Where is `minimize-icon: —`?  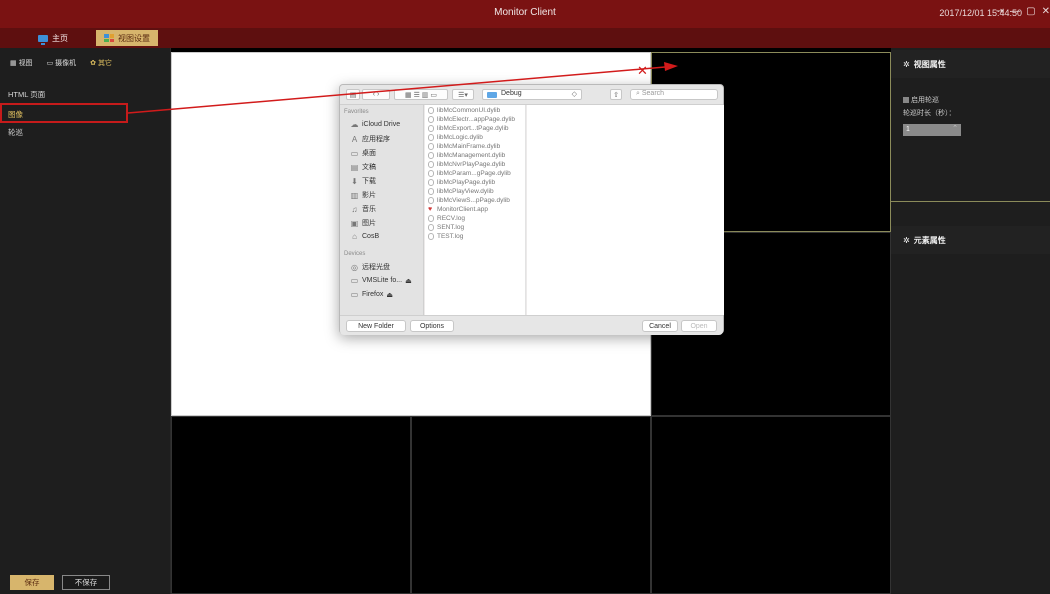
minimize-icon: — is located at coordinates (1015, 11).